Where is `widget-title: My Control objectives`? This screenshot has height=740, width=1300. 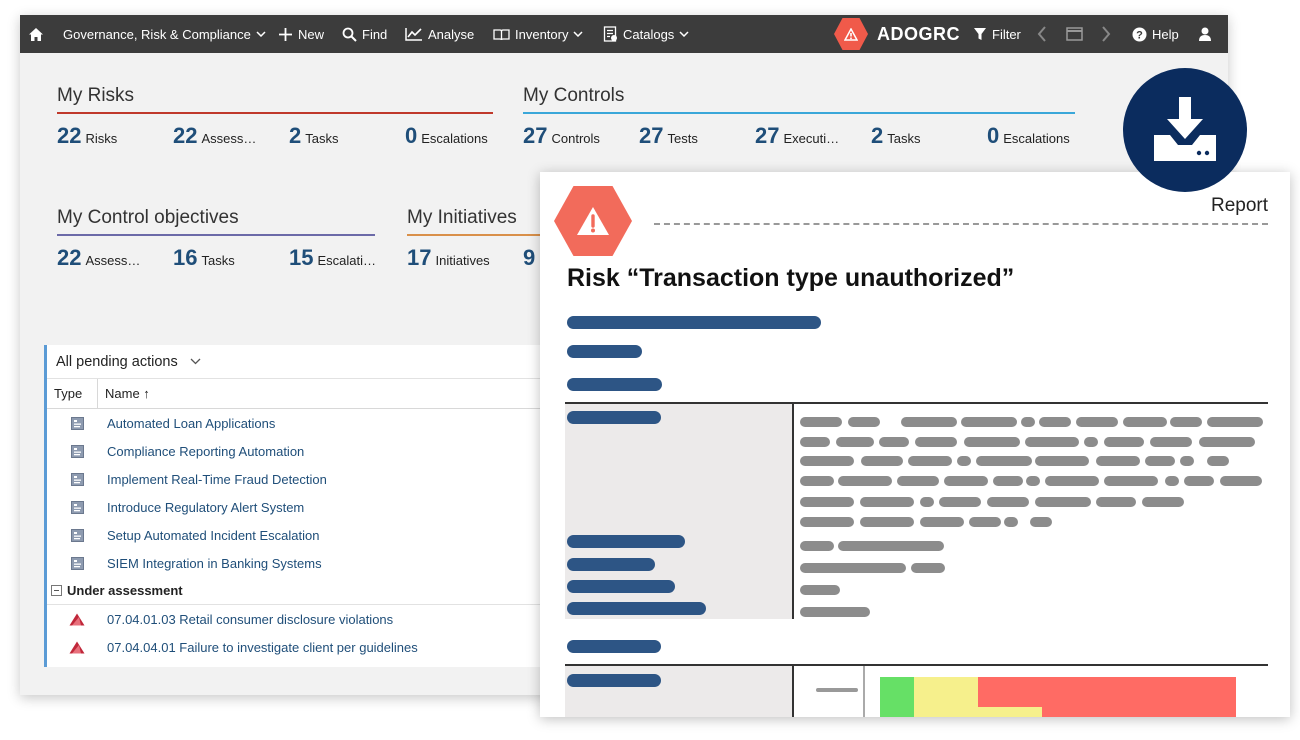
widget-title: My Control objectives is located at coordinates (216, 221).